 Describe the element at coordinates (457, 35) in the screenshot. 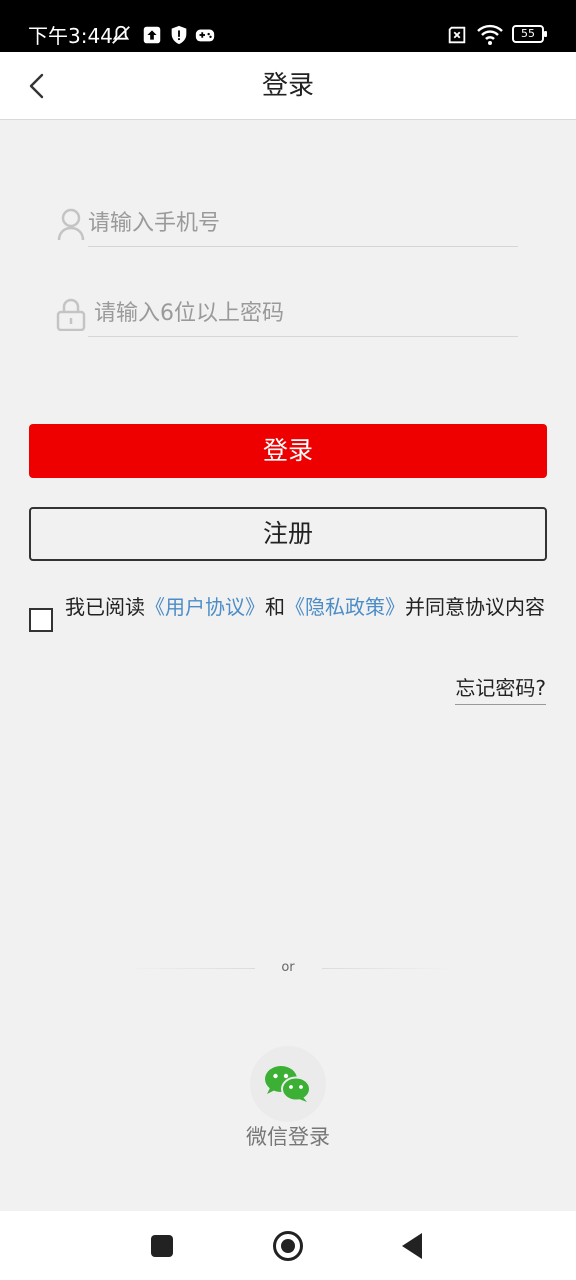

I see `sim-error-icon` at that location.